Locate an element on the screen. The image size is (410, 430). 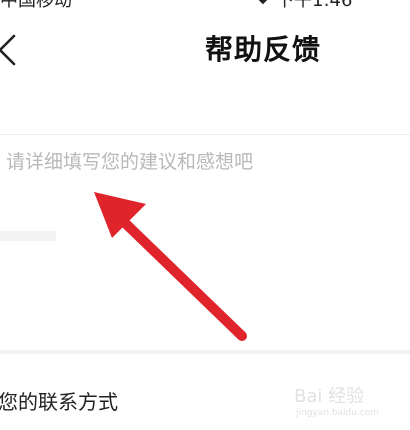
nav-bar: 帮助反馈 is located at coordinates (205, 50).